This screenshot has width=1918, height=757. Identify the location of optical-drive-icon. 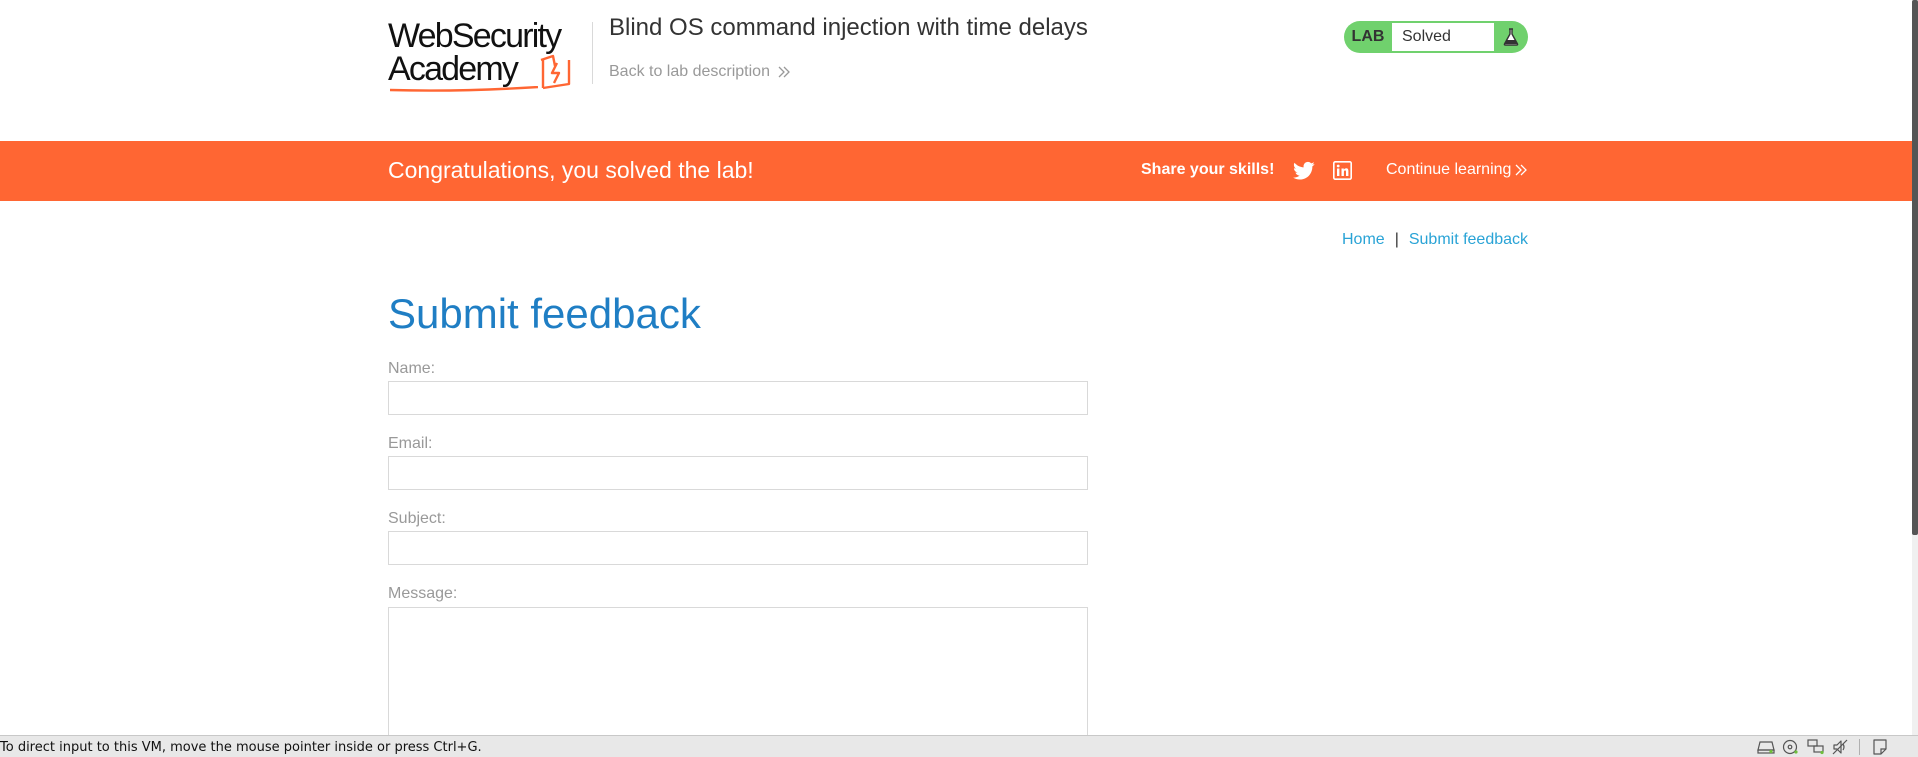
(1791, 747).